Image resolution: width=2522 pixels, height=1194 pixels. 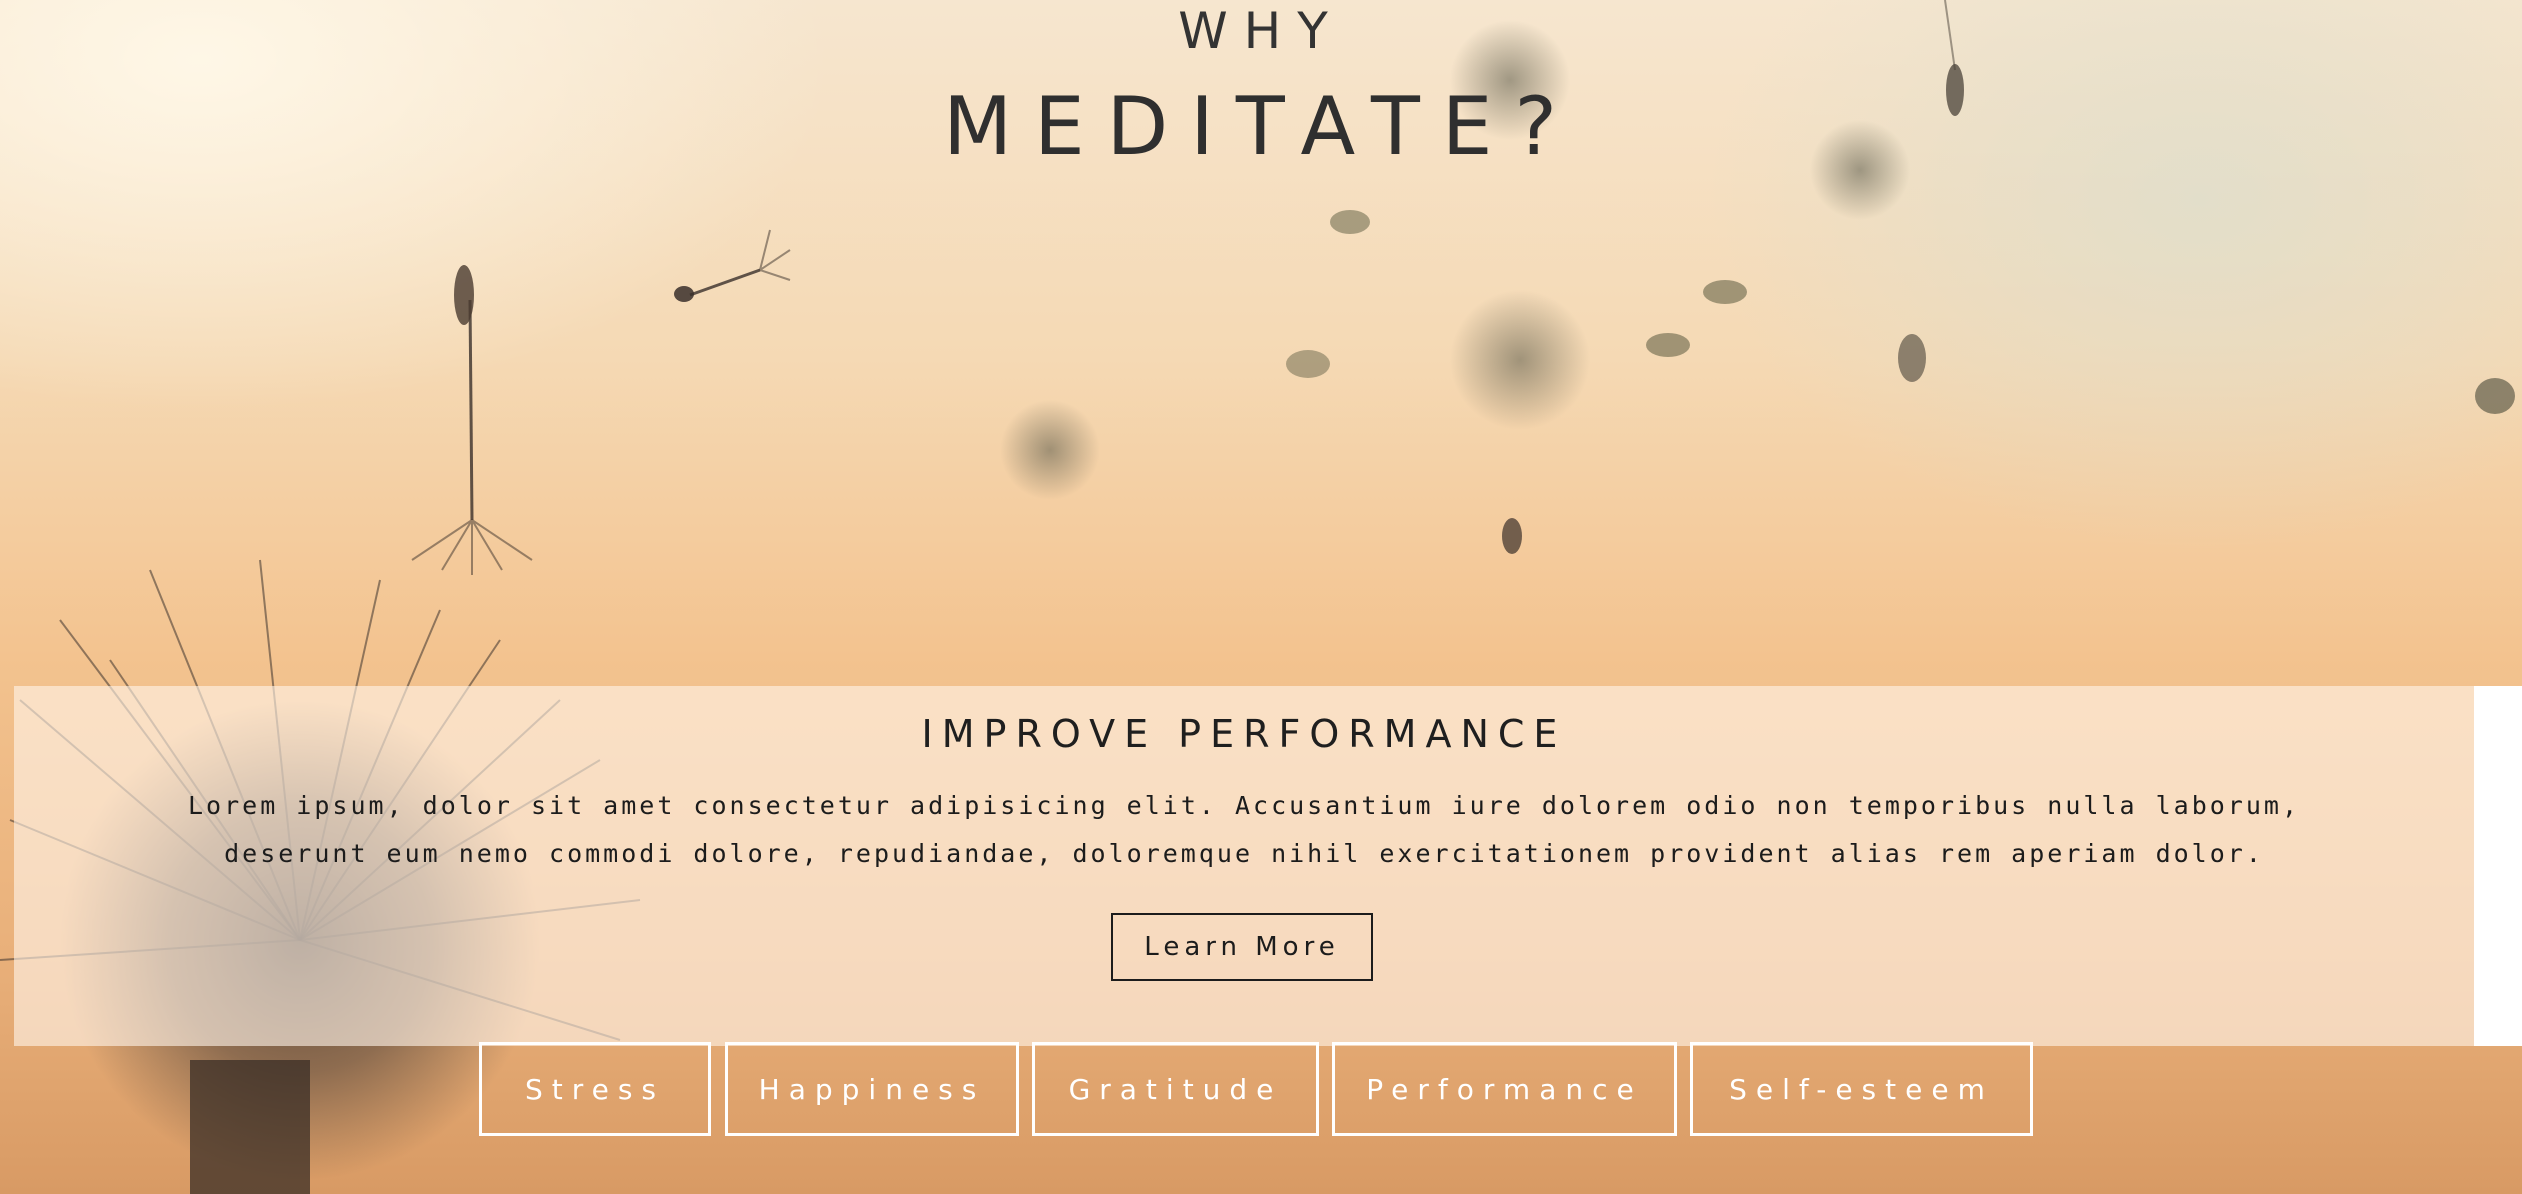 What do you see at coordinates (1261, 126) in the screenshot?
I see `hero-title-meditate: MEDITATE?` at bounding box center [1261, 126].